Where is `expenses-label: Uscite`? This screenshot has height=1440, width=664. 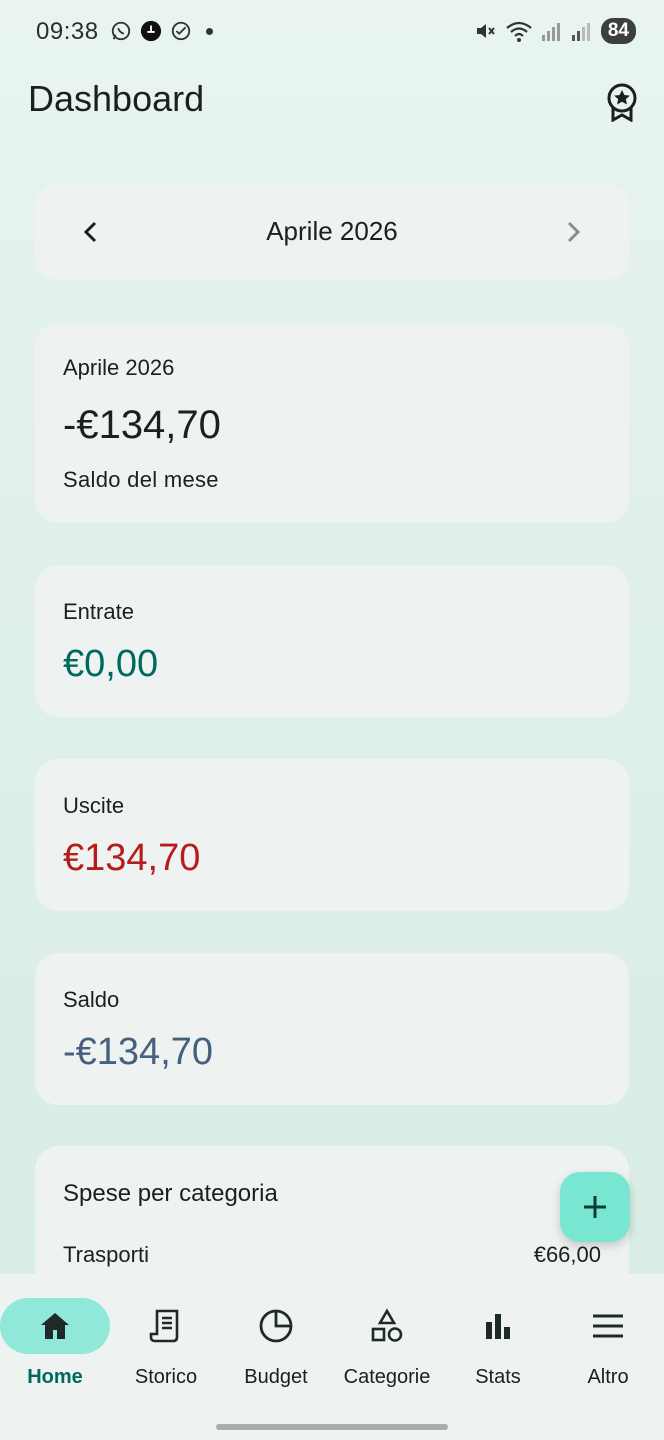
expenses-label: Uscite is located at coordinates (94, 805).